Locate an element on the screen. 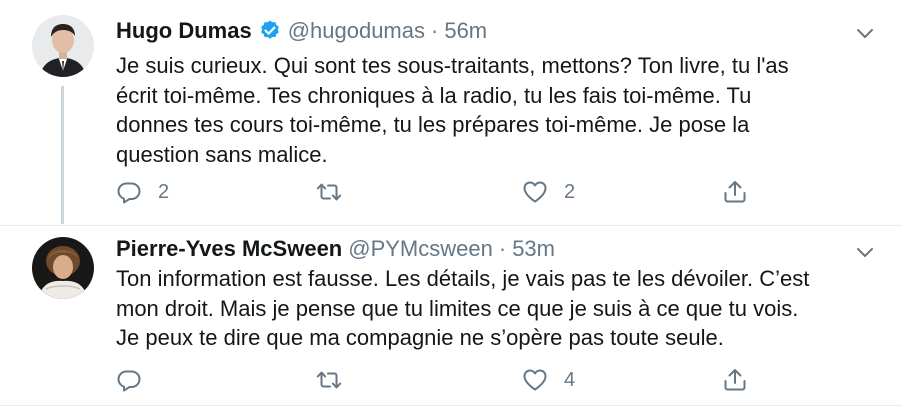 This screenshot has height=416, width=902. reply-button: 2 is located at coordinates (142, 192).